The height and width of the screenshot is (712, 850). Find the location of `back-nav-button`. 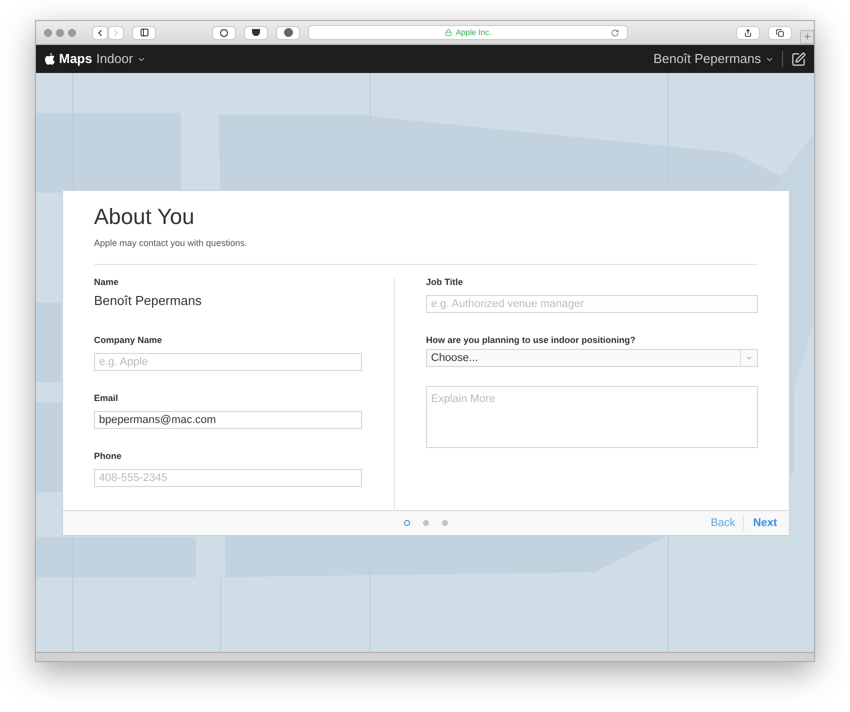

back-nav-button is located at coordinates (100, 33).